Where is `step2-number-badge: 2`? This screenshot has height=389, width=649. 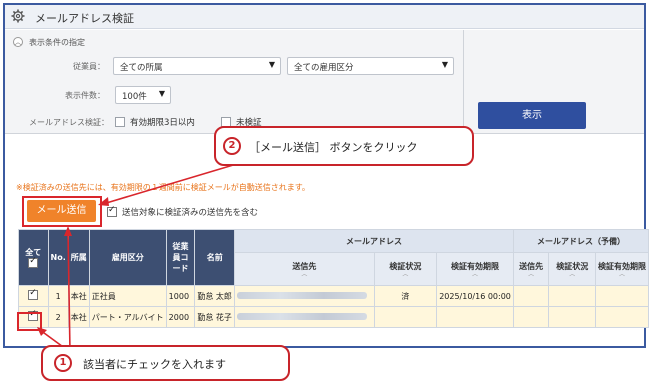 step2-number-badge: 2 is located at coordinates (232, 146).